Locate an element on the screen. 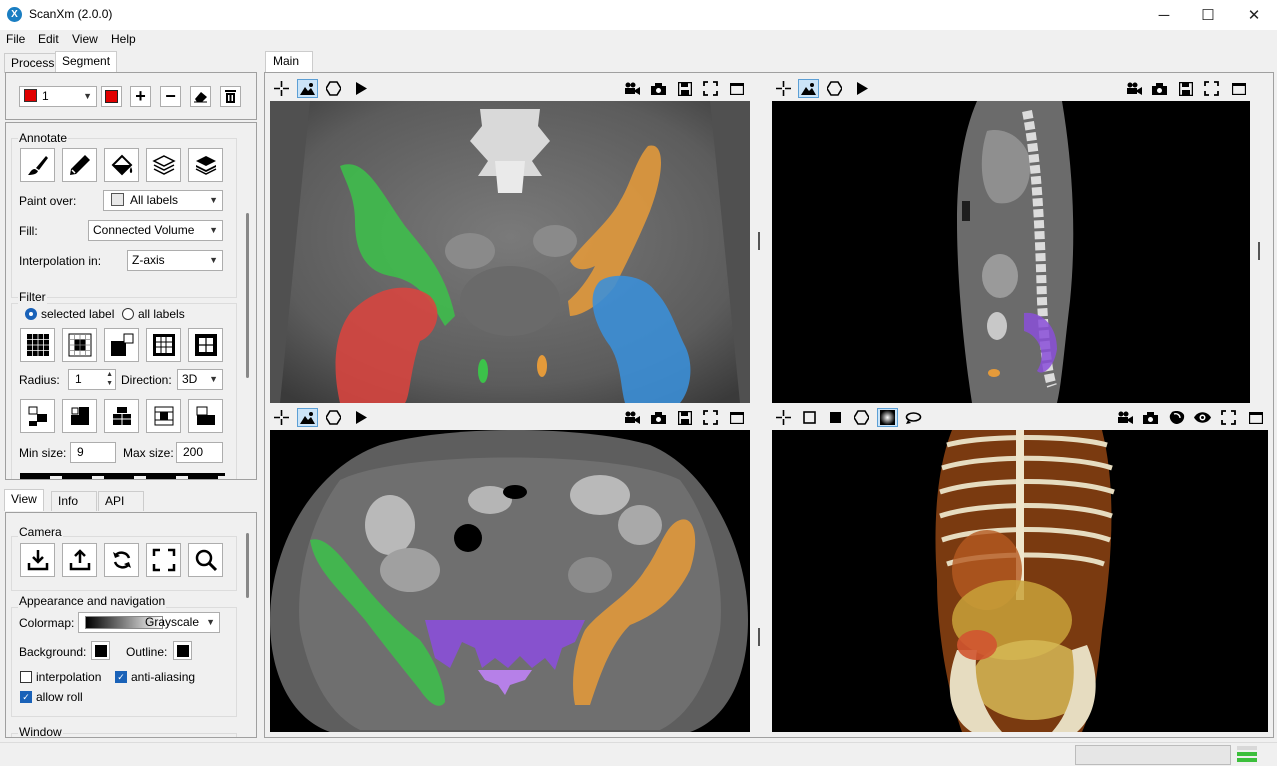 The image size is (1277, 766). square-filled-icon is located at coordinates (835, 417).